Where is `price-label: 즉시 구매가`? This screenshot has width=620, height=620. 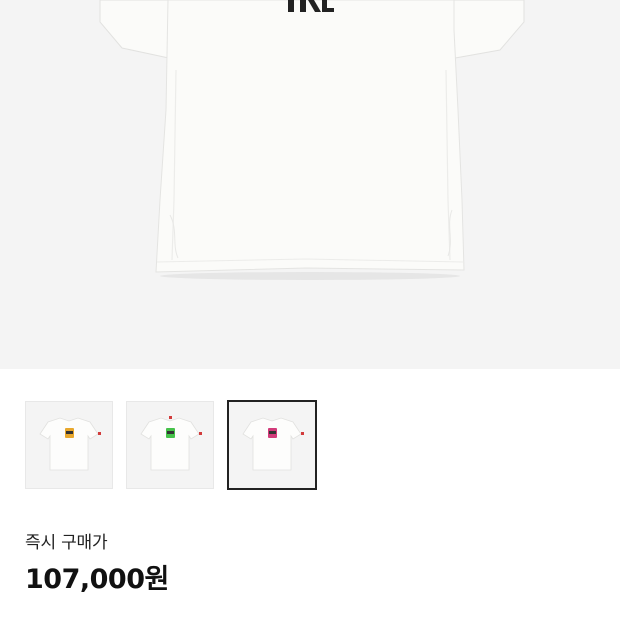
price-label: 즉시 구매가 is located at coordinates (66, 543).